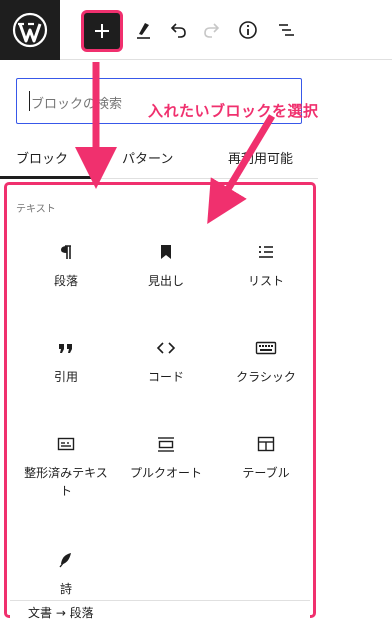  I want to click on list-icon, so click(266, 252).